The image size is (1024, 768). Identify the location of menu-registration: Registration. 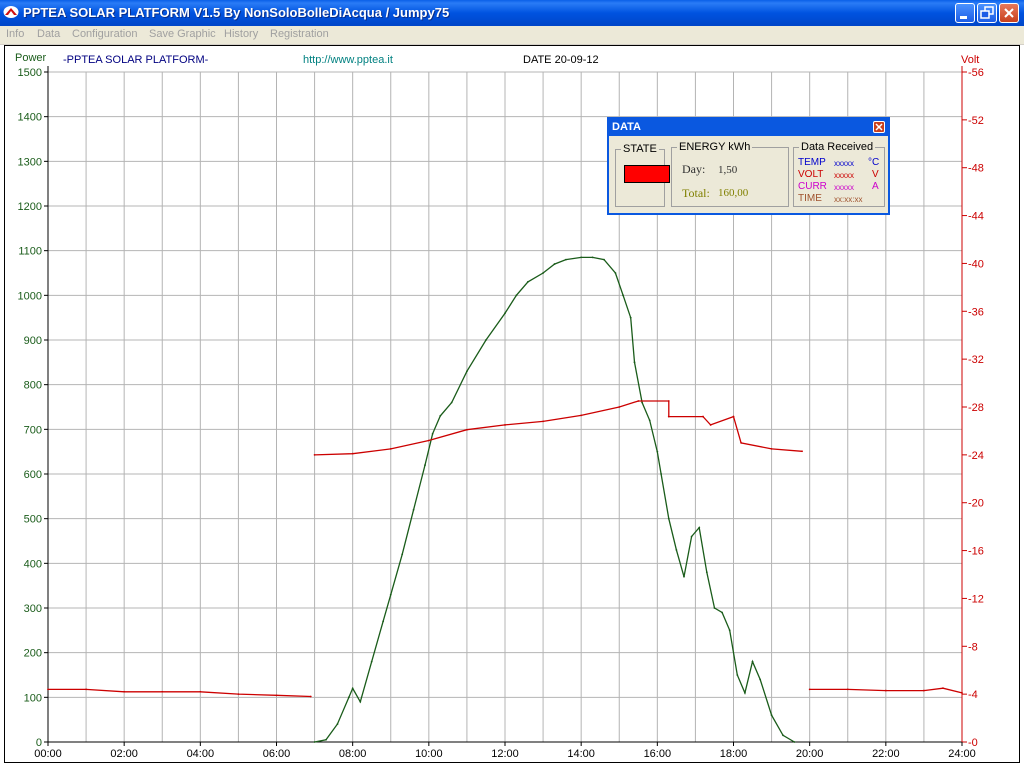
(299, 34).